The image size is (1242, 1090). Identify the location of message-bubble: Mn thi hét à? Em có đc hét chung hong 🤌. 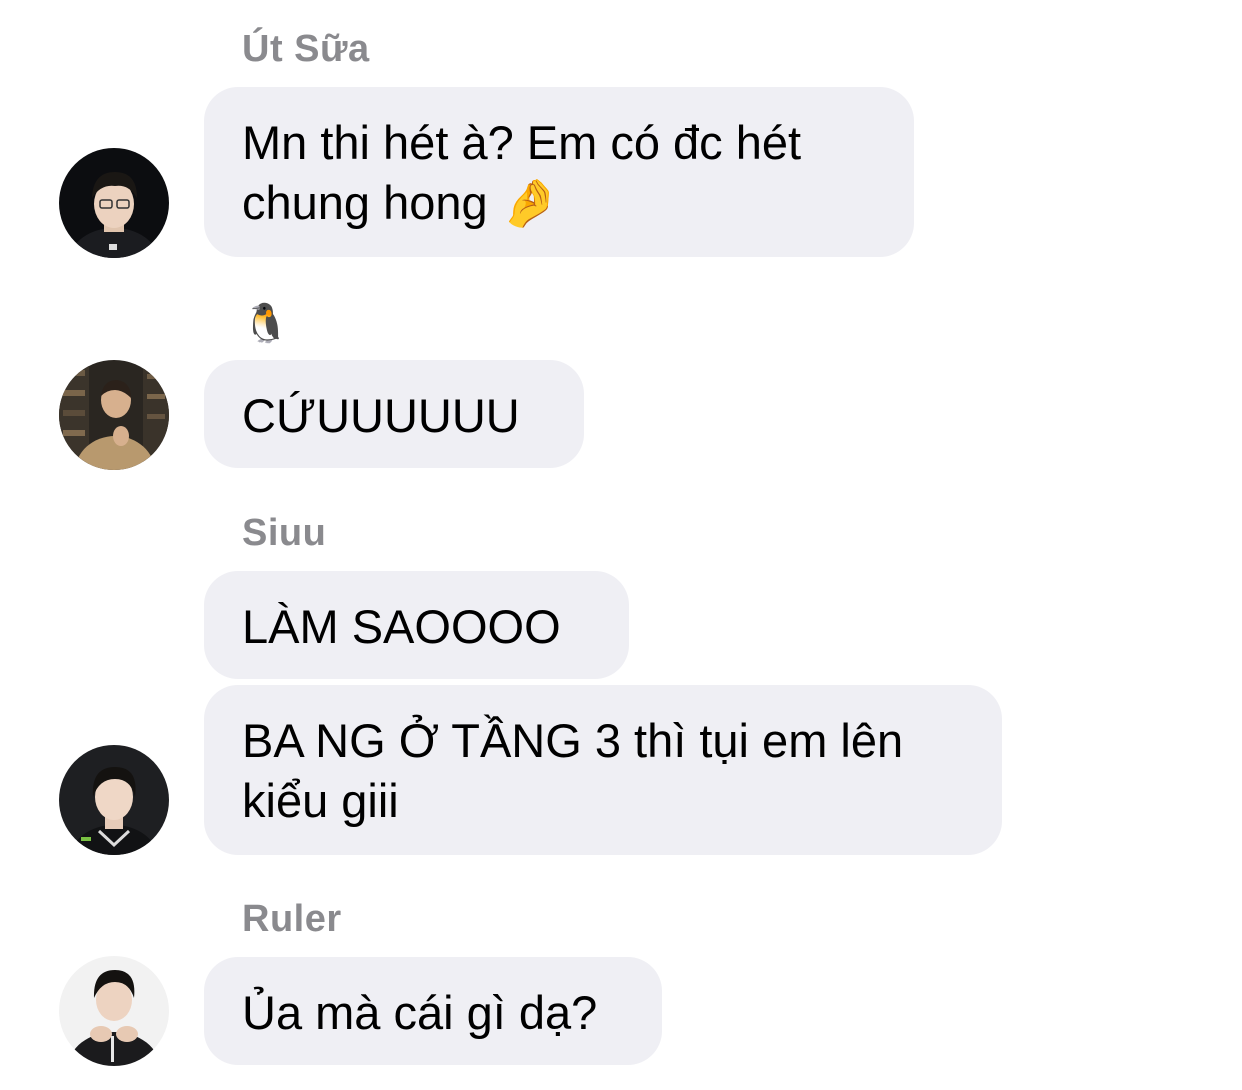
(559, 172).